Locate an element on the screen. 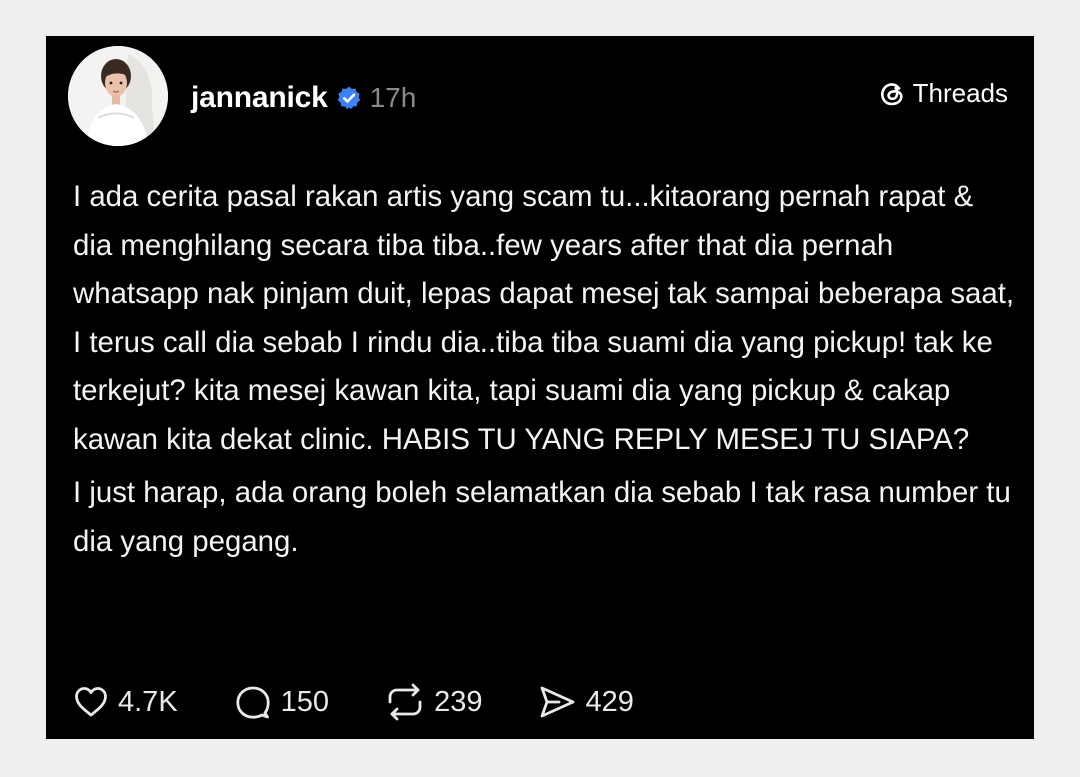 This screenshot has height=777, width=1080. avatar is located at coordinates (118, 96).